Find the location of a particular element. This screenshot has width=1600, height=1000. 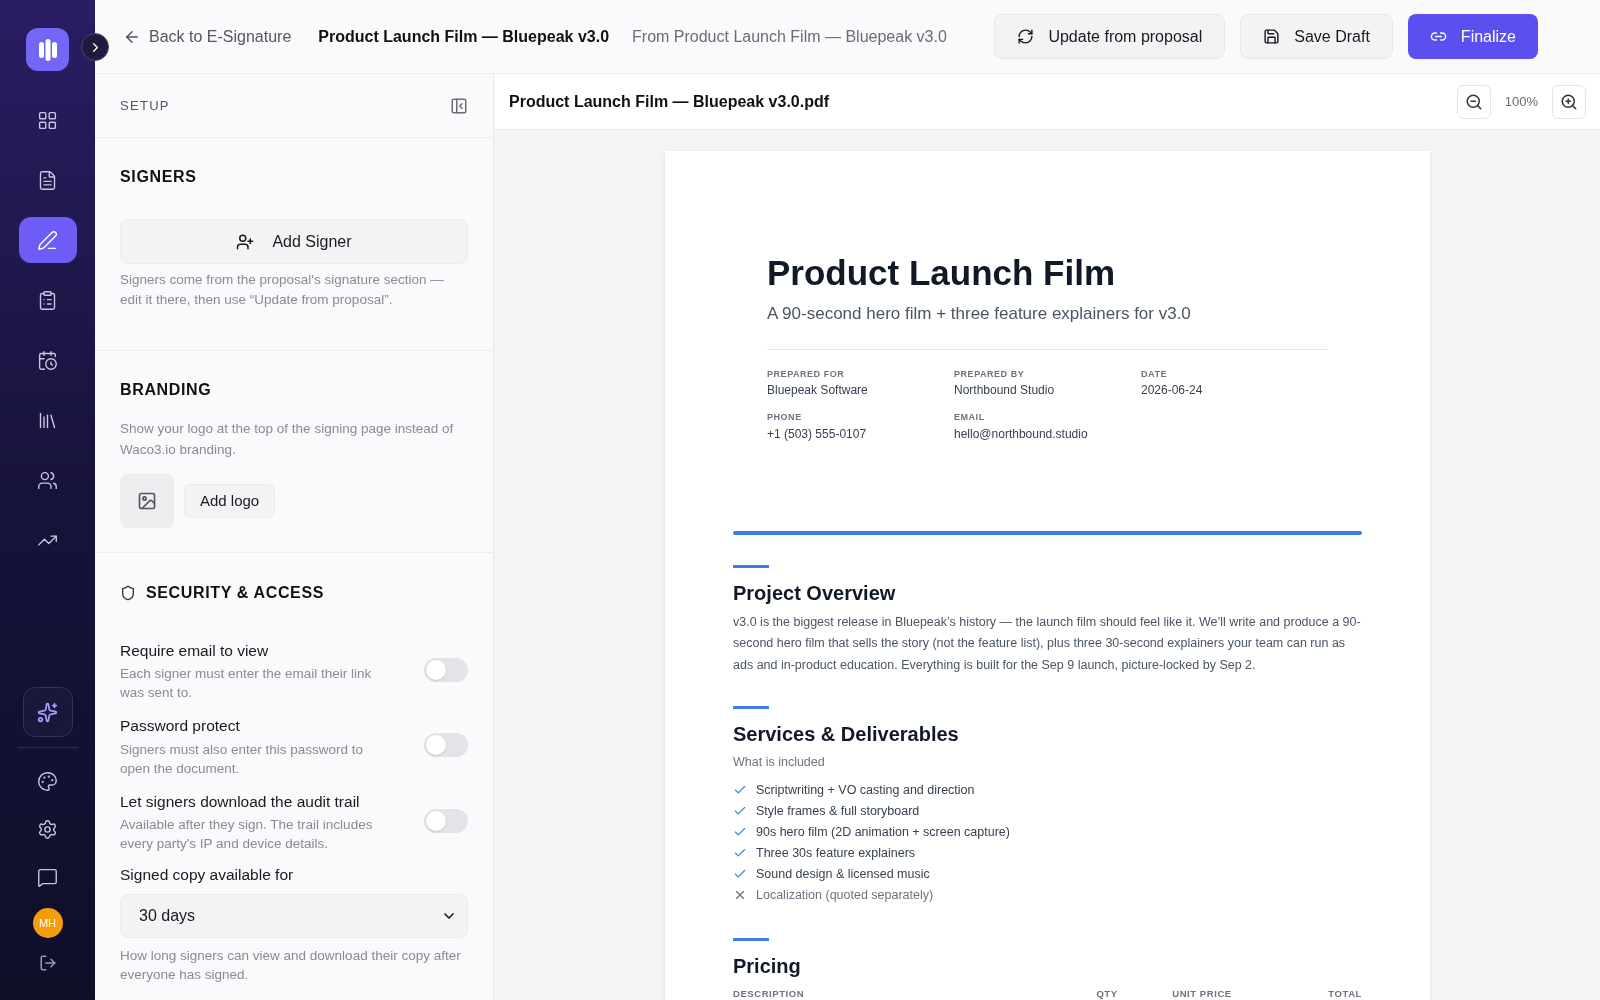

section-subtitle: What is included is located at coordinates (779, 762).